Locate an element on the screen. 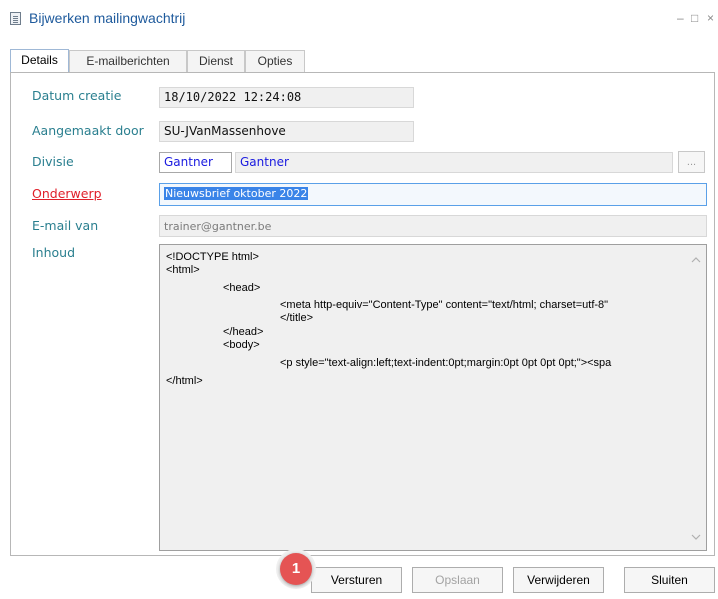 The height and width of the screenshot is (599, 718). minimize-button: – is located at coordinates (680, 18).